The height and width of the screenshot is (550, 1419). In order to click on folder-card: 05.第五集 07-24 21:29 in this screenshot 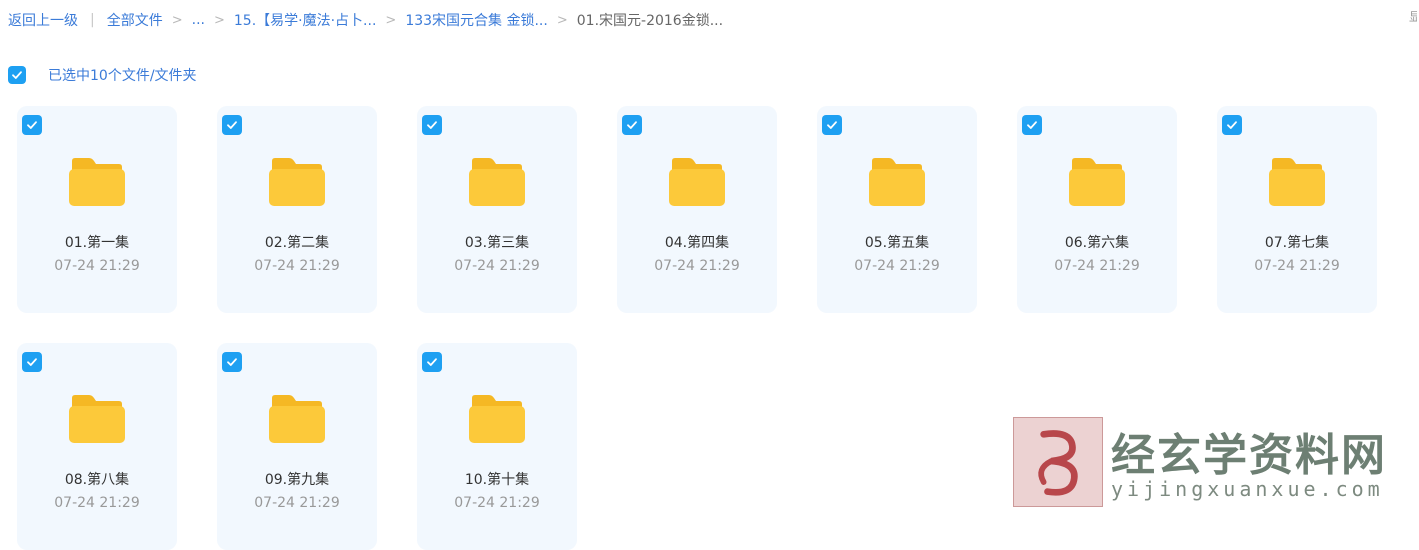, I will do `click(897, 209)`.